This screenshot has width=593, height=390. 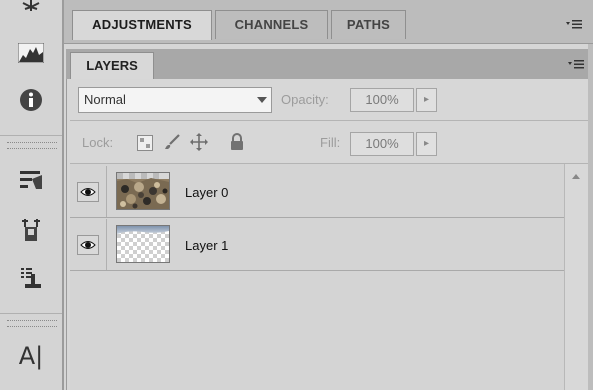 What do you see at coordinates (31, 230) in the screenshot?
I see `clone-source-icon` at bounding box center [31, 230].